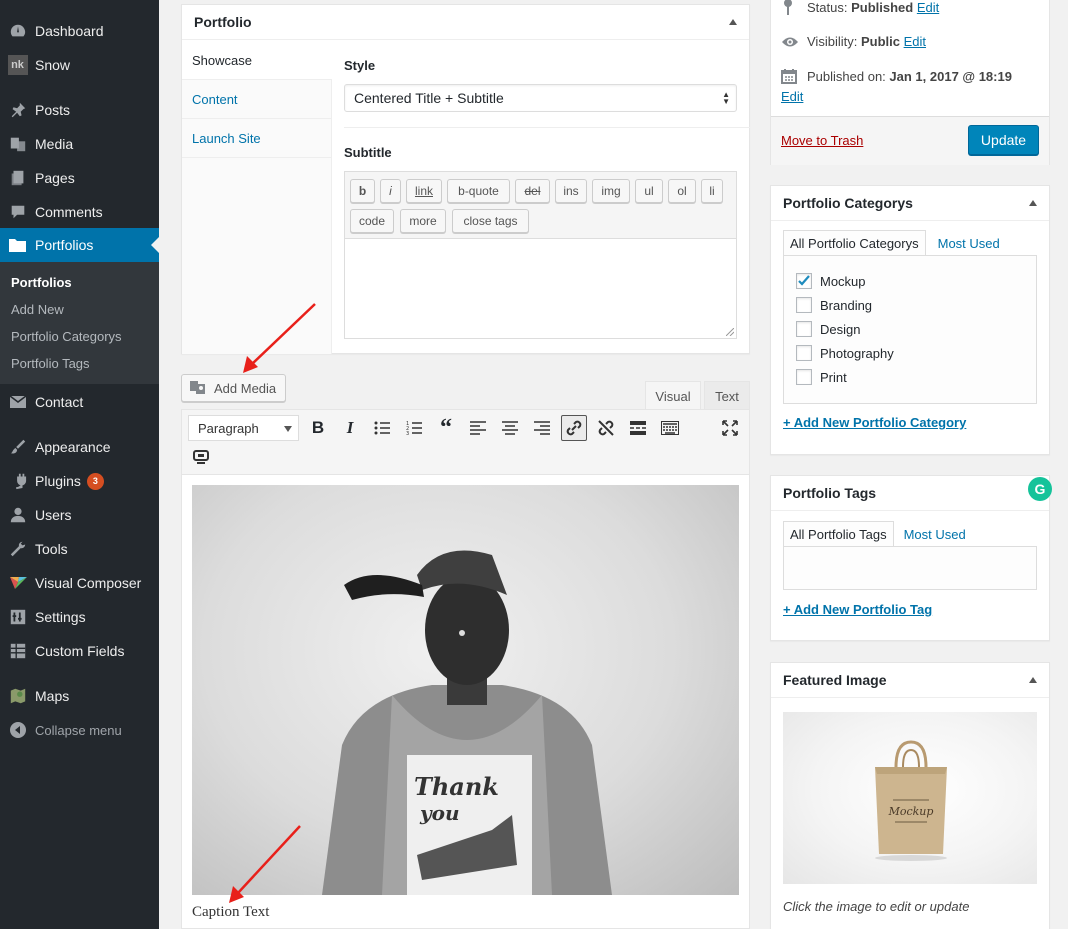 Image resolution: width=1068 pixels, height=929 pixels. What do you see at coordinates (670, 428) in the screenshot?
I see `toolbar-toggle-icon` at bounding box center [670, 428].